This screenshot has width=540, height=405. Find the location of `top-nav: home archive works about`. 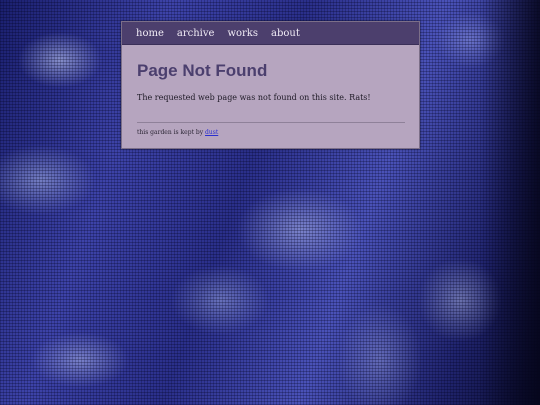

top-nav: home archive works about is located at coordinates (270, 33).